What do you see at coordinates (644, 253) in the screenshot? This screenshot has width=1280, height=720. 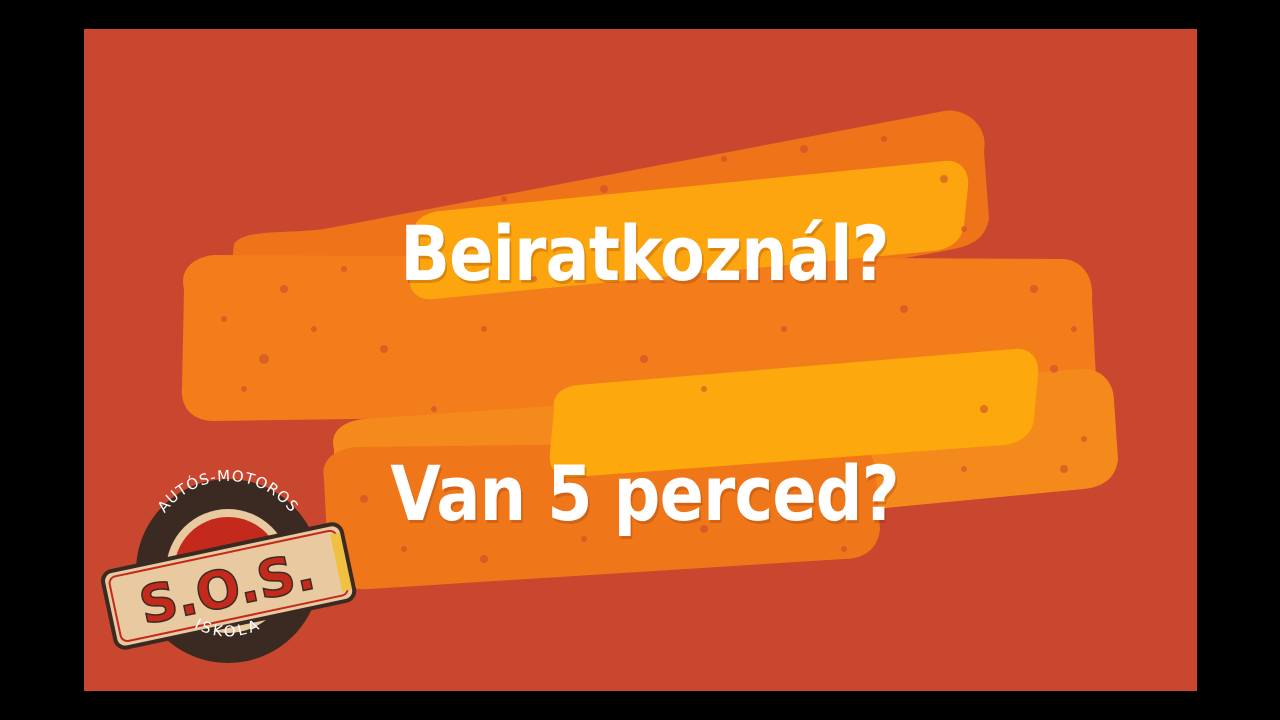 I see `headline-question-1: Beiratkoznál?` at bounding box center [644, 253].